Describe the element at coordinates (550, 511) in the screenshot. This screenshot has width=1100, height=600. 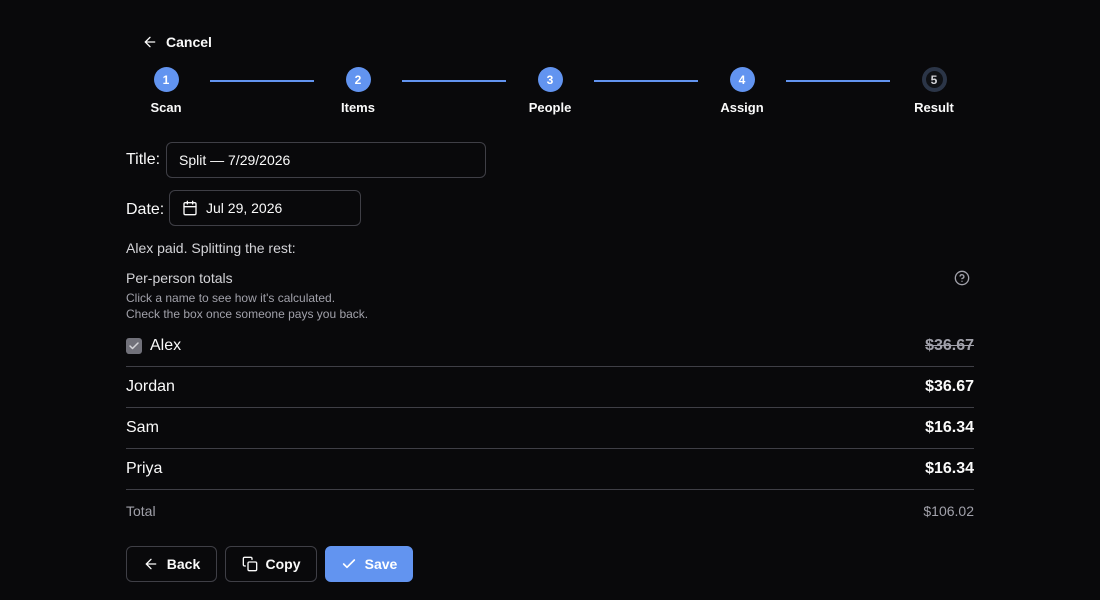
I see `total-row: Total $106.02` at that location.